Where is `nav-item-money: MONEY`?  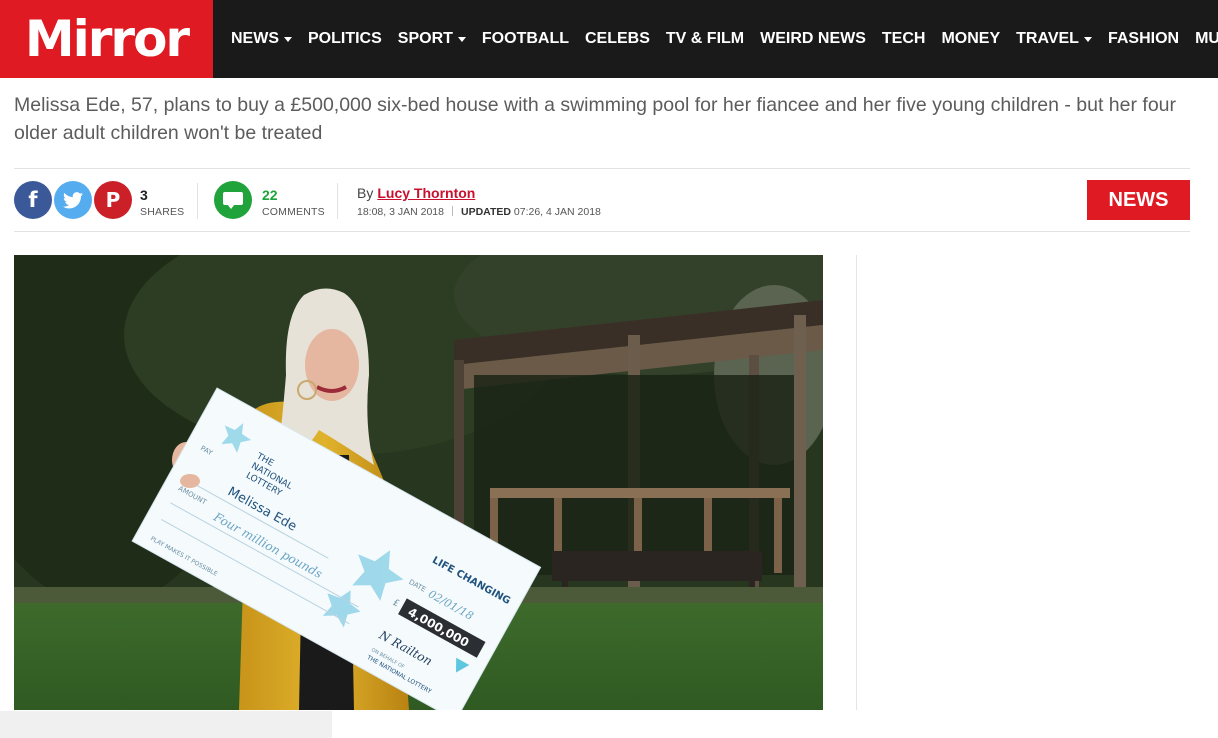
nav-item-money: MONEY is located at coordinates (970, 39).